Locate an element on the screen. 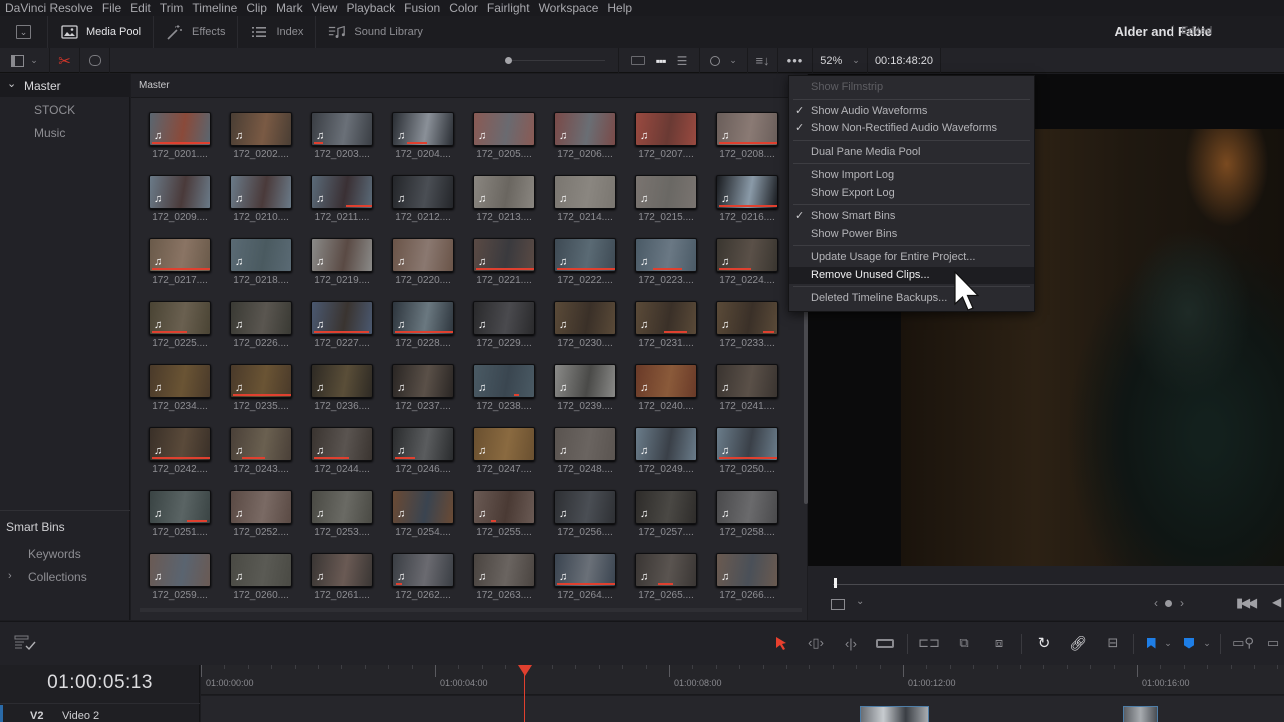 The width and height of the screenshot is (1284, 722). menu-help: Help is located at coordinates (619, 8).